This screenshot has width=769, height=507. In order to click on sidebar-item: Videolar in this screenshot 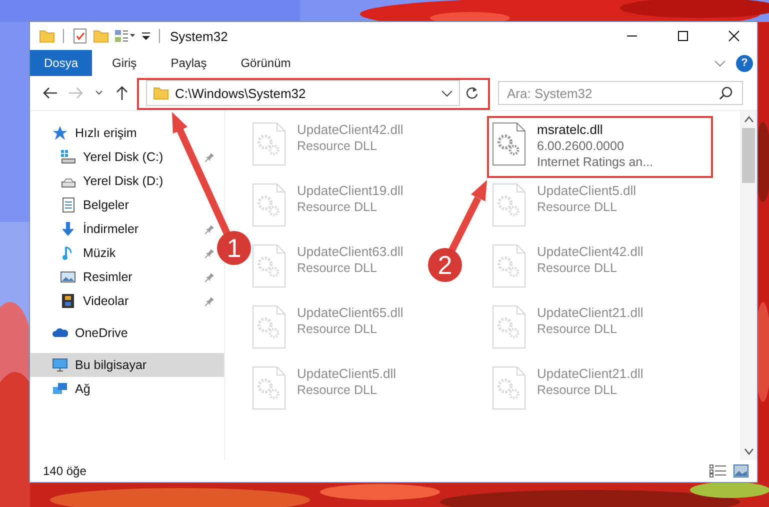, I will do `click(81, 301)`.